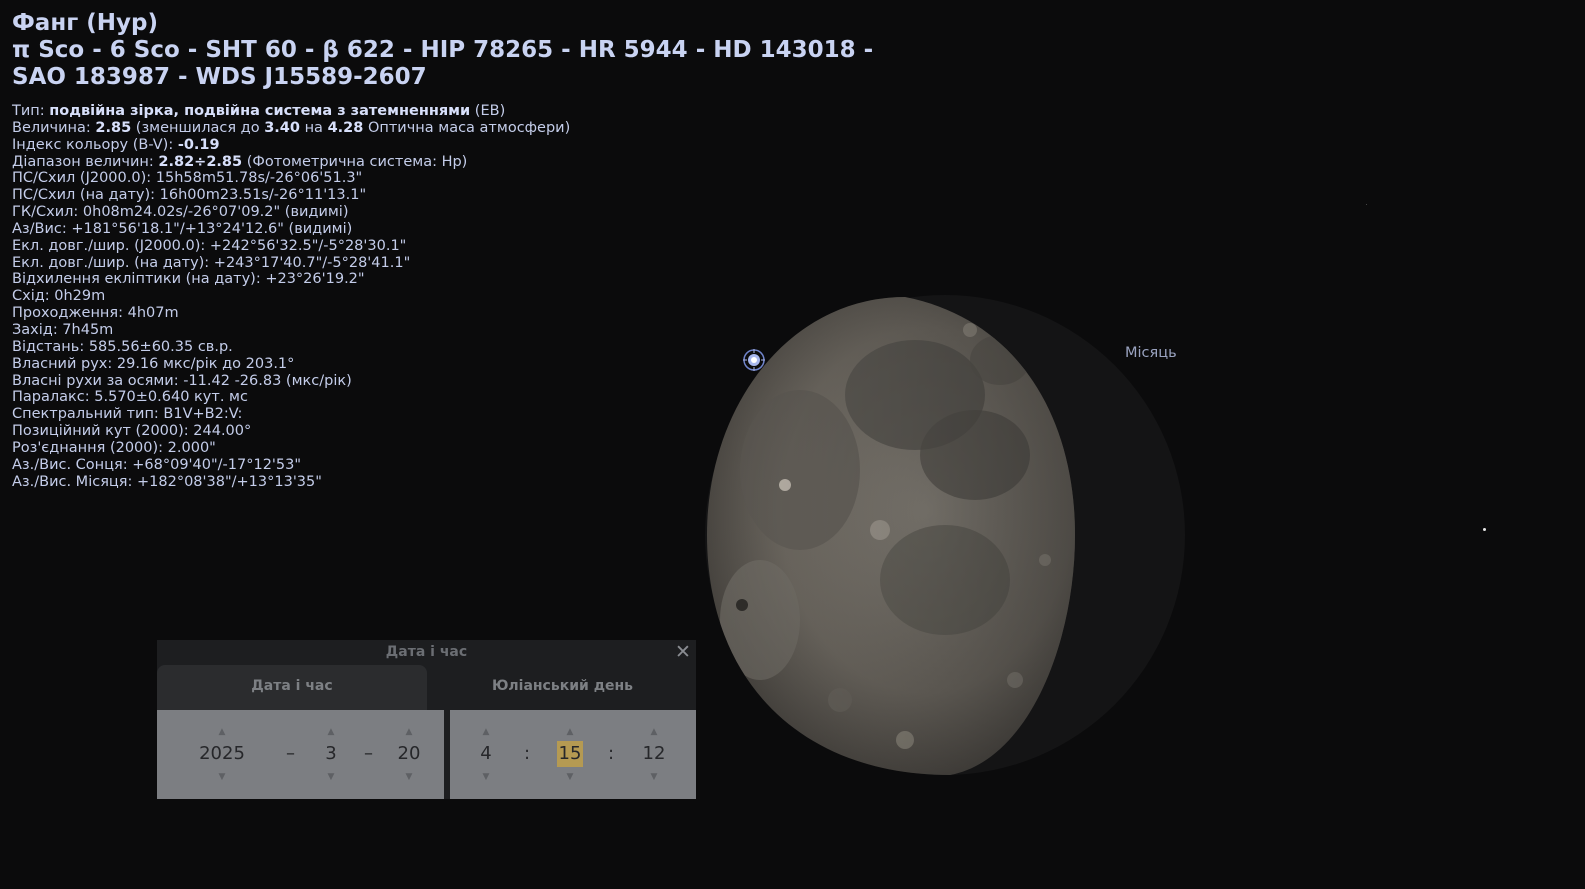  I want to click on second-up-icon: ▲, so click(654, 732).